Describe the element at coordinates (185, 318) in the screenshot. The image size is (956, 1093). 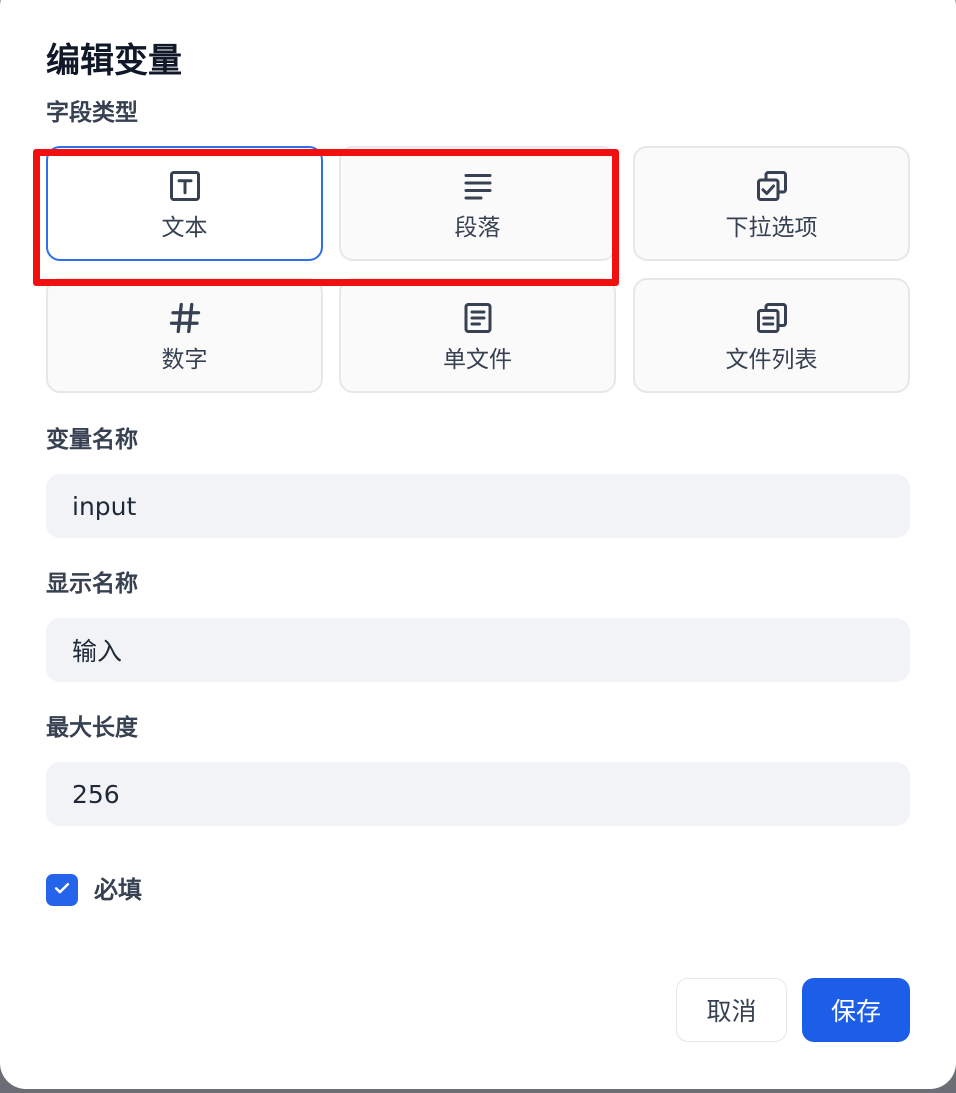
I see `hash-icon` at that location.